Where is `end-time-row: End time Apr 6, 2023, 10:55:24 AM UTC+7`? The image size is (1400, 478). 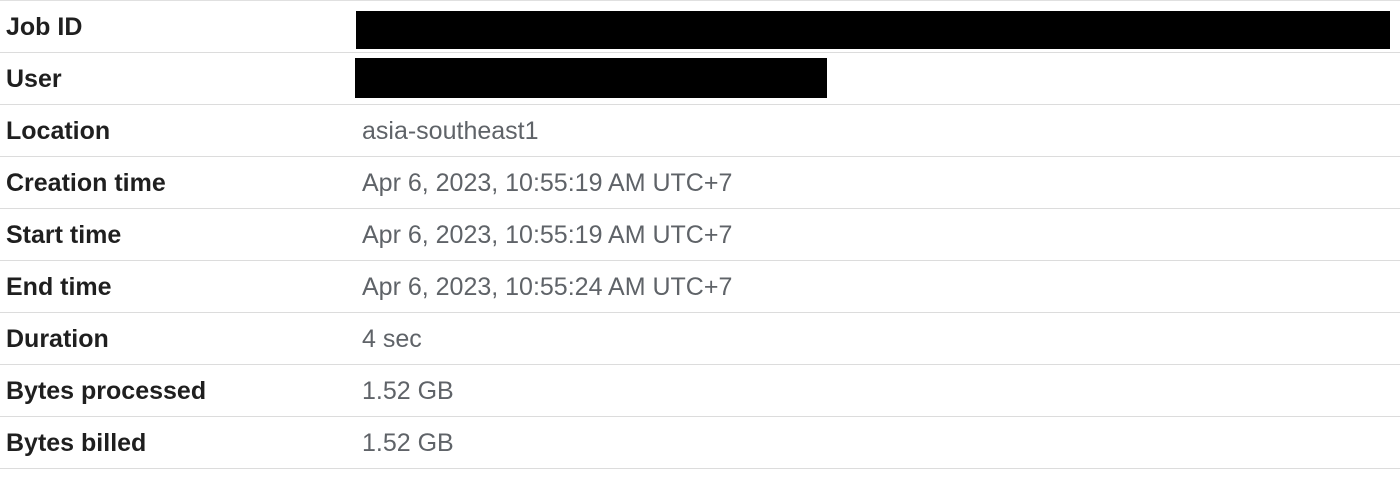
end-time-row: End time Apr 6, 2023, 10:55:24 AM UTC+7 is located at coordinates (700, 287).